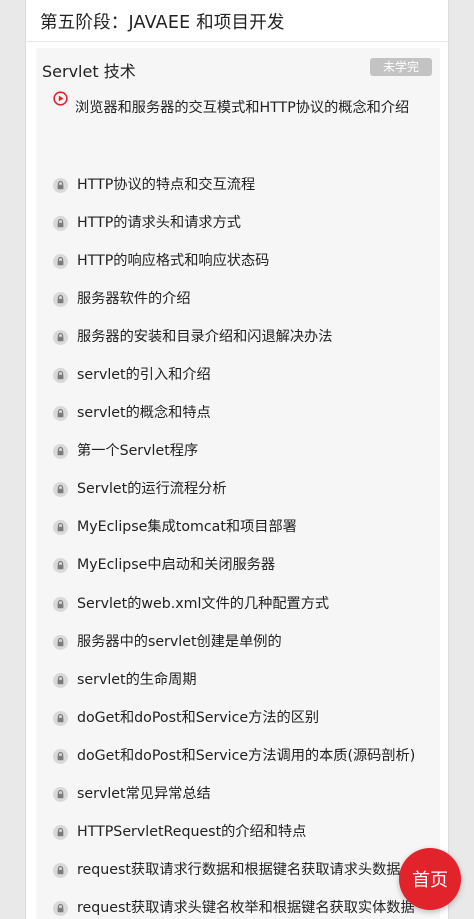  Describe the element at coordinates (238, 490) in the screenshot. I see `lesson-item: Servlet的运行流程分析` at that location.